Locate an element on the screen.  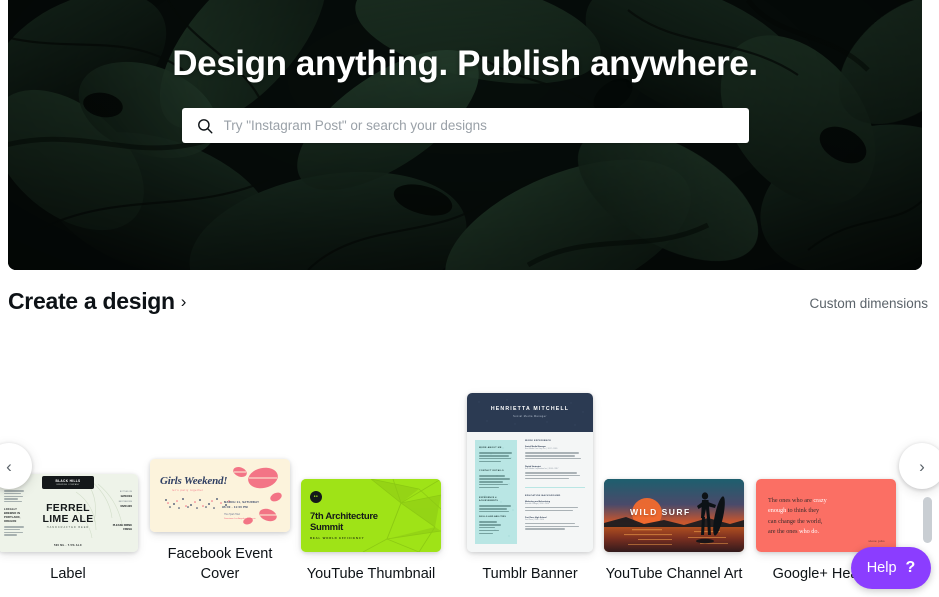
card-caption: Tumblr Banner is located at coordinates (530, 574).